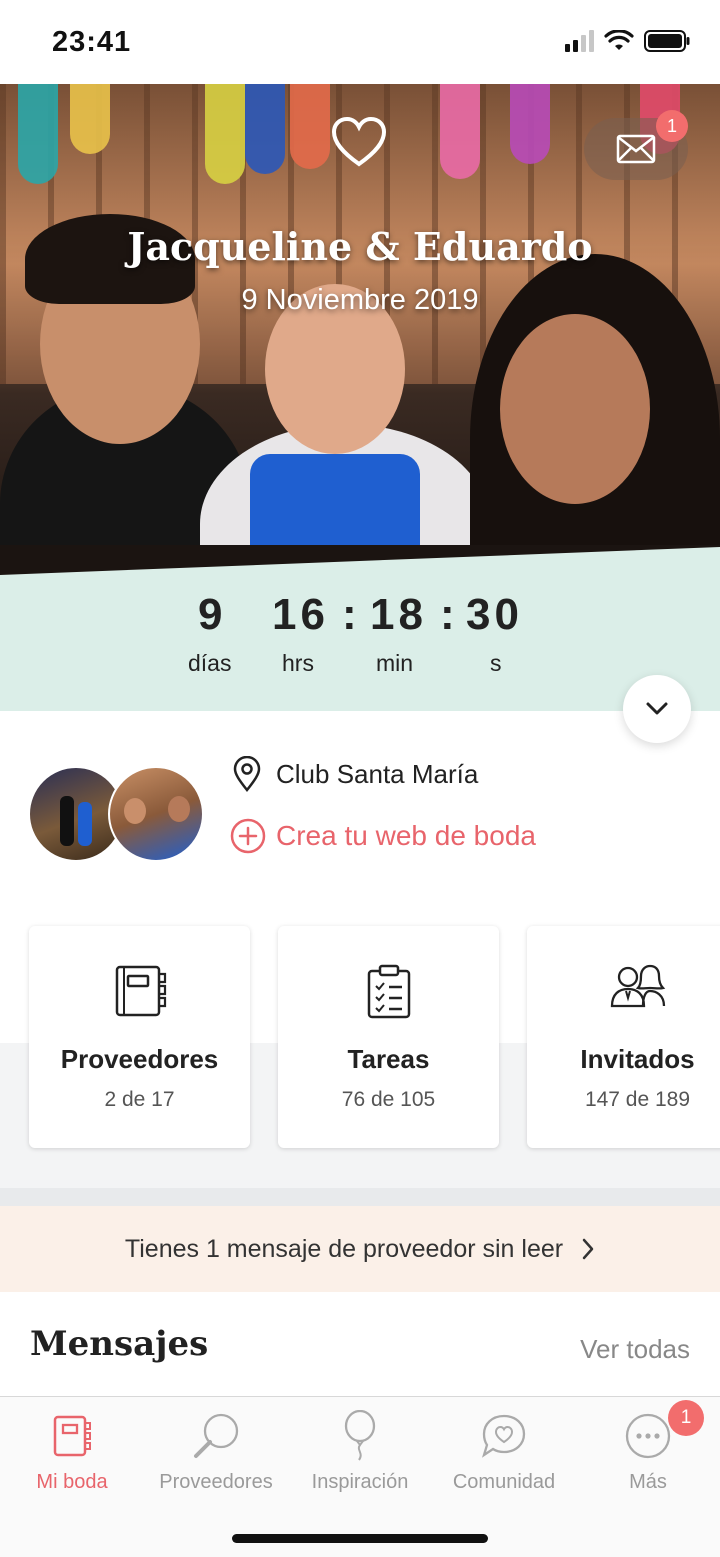  I want to click on messages-section-title: Mensajes, so click(119, 1344).